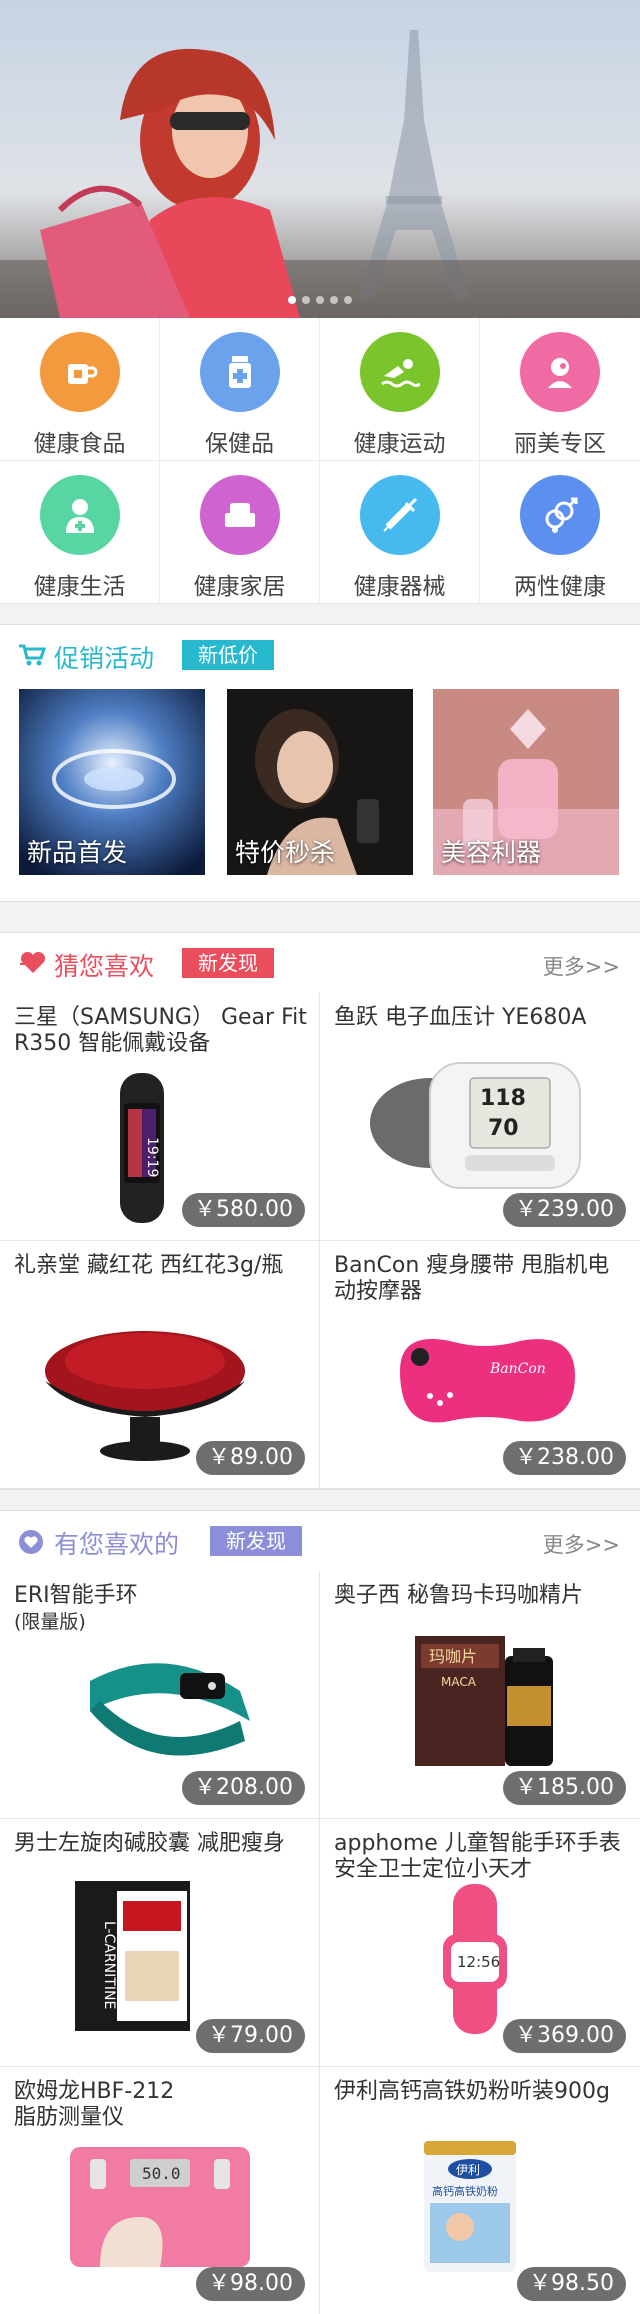  I want to click on product-image-maca-tablets: 玛咖片 MACA, so click(484, 1701).